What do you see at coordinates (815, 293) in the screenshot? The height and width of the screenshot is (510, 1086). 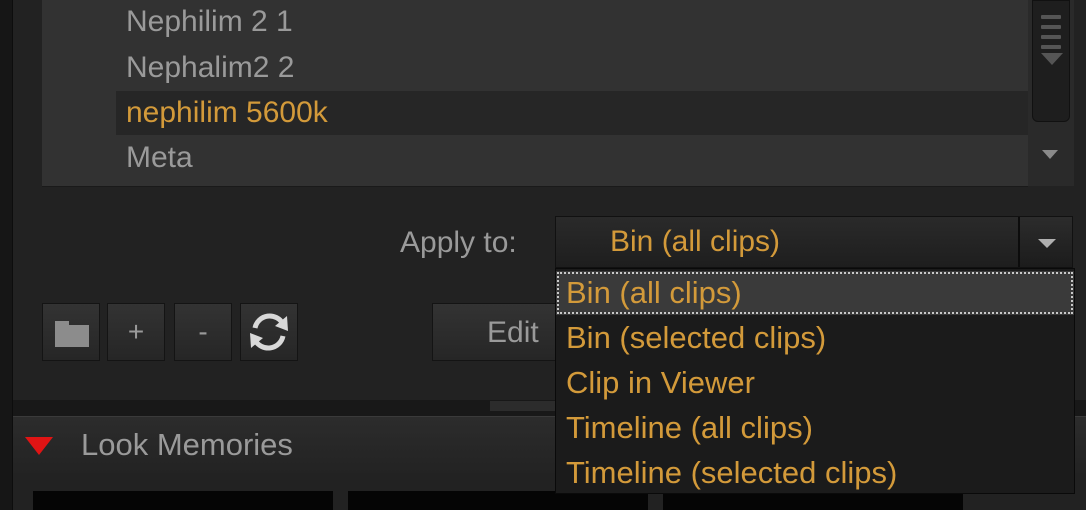 I see `apply-option-bin-all: Bin (all clips)` at bounding box center [815, 293].